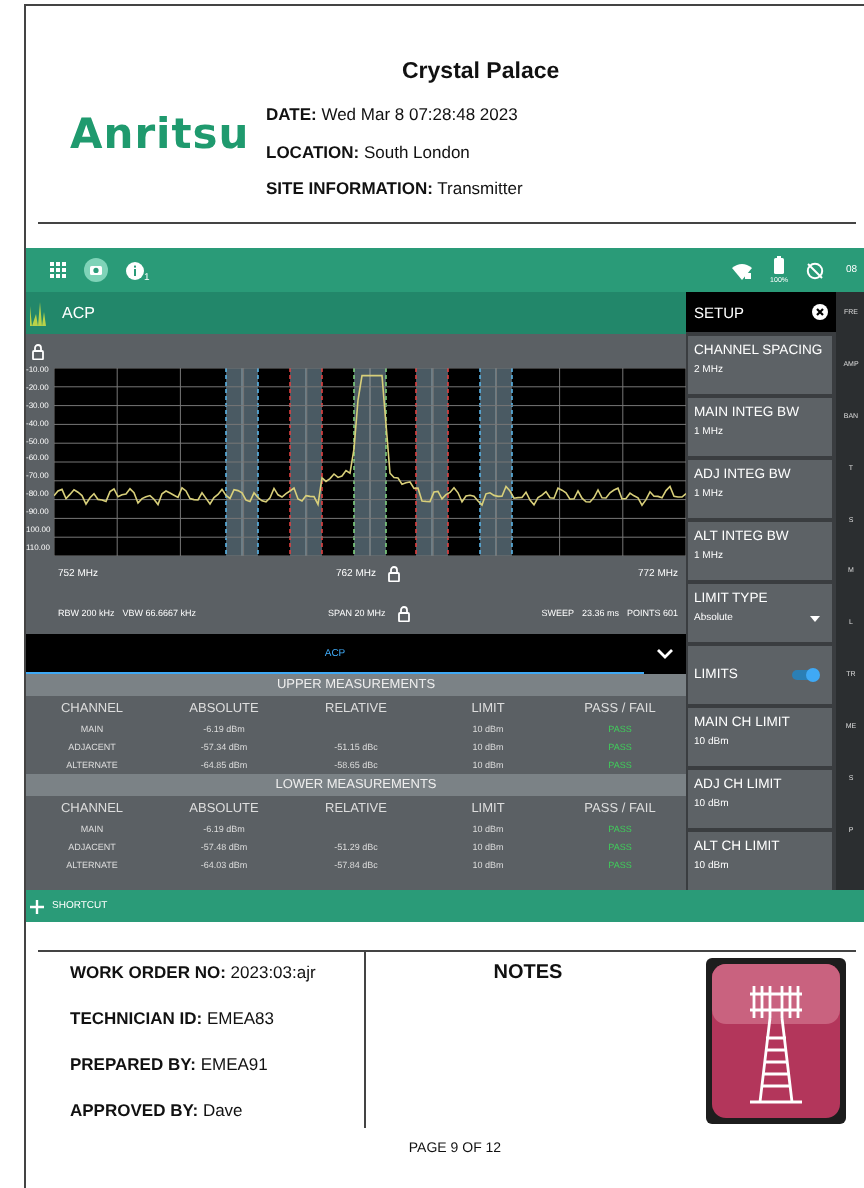  I want to click on site-title: Crystal Palace, so click(481, 72).